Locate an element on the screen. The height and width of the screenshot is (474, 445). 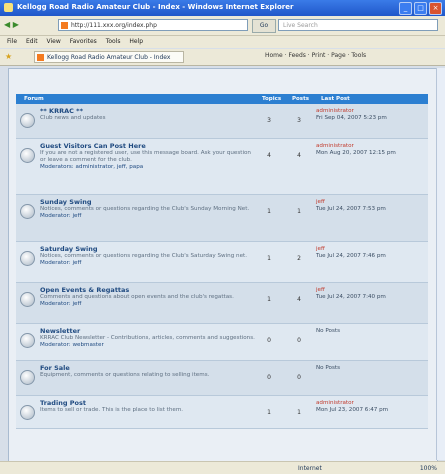
forum-header-row: Forum Topics Posts Last Post is located at coordinates (222, 99).